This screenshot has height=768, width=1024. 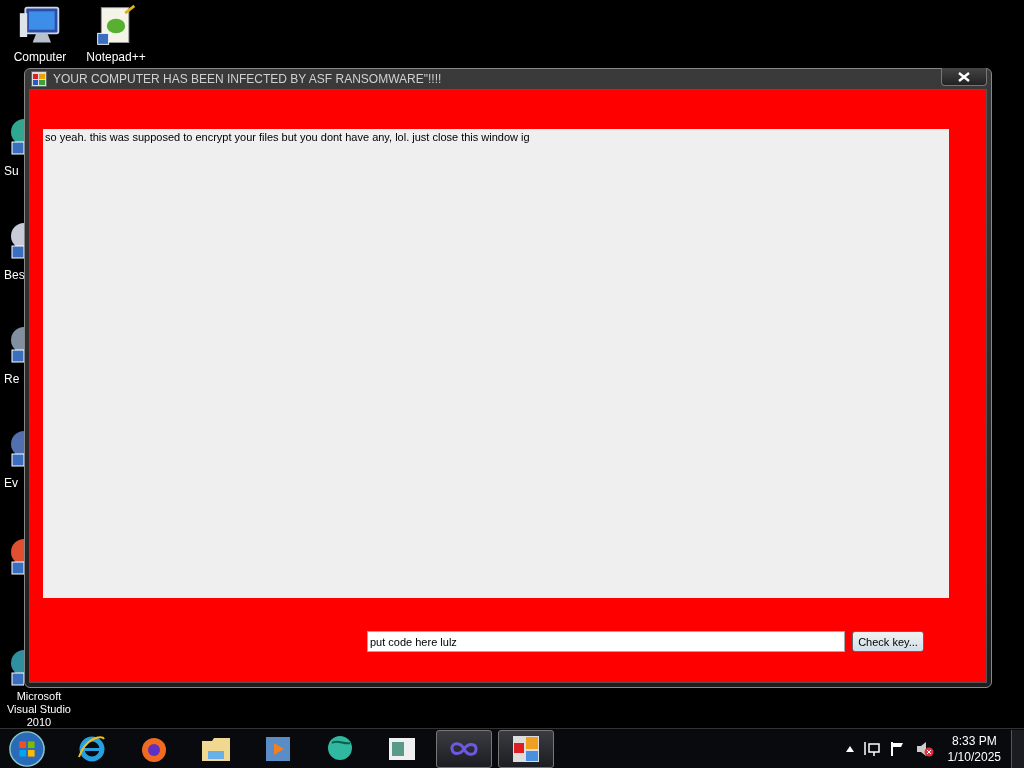 What do you see at coordinates (39, 709) in the screenshot?
I see `desktop-icon-label: Microsoft Visual Studio 2010` at bounding box center [39, 709].